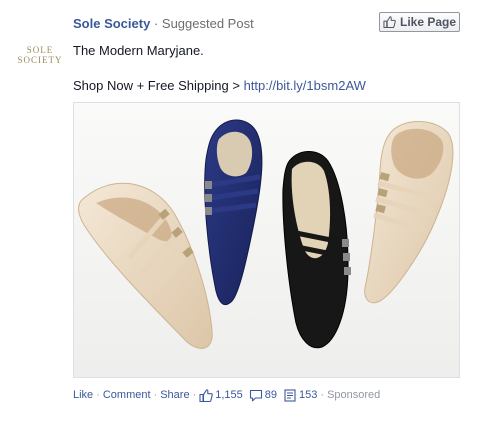  What do you see at coordinates (207, 23) in the screenshot?
I see `post-type-label: Suggested Post` at bounding box center [207, 23].